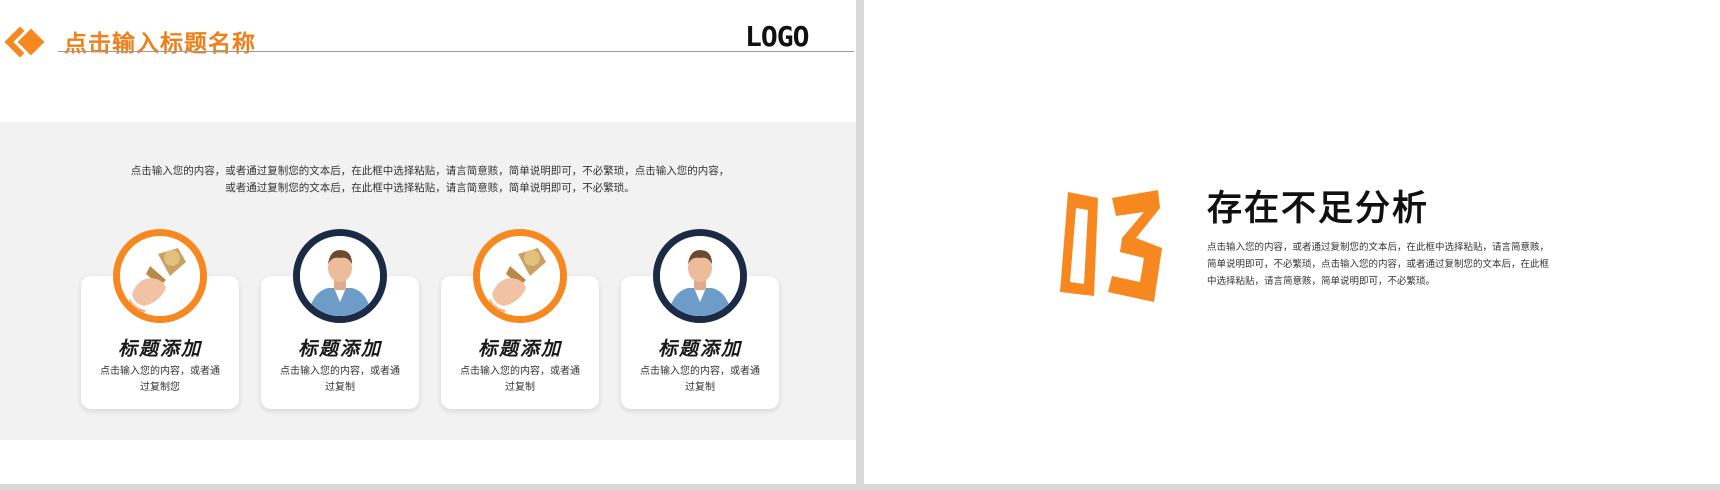  Describe the element at coordinates (1111, 246) in the screenshot. I see `section-number: 03` at that location.